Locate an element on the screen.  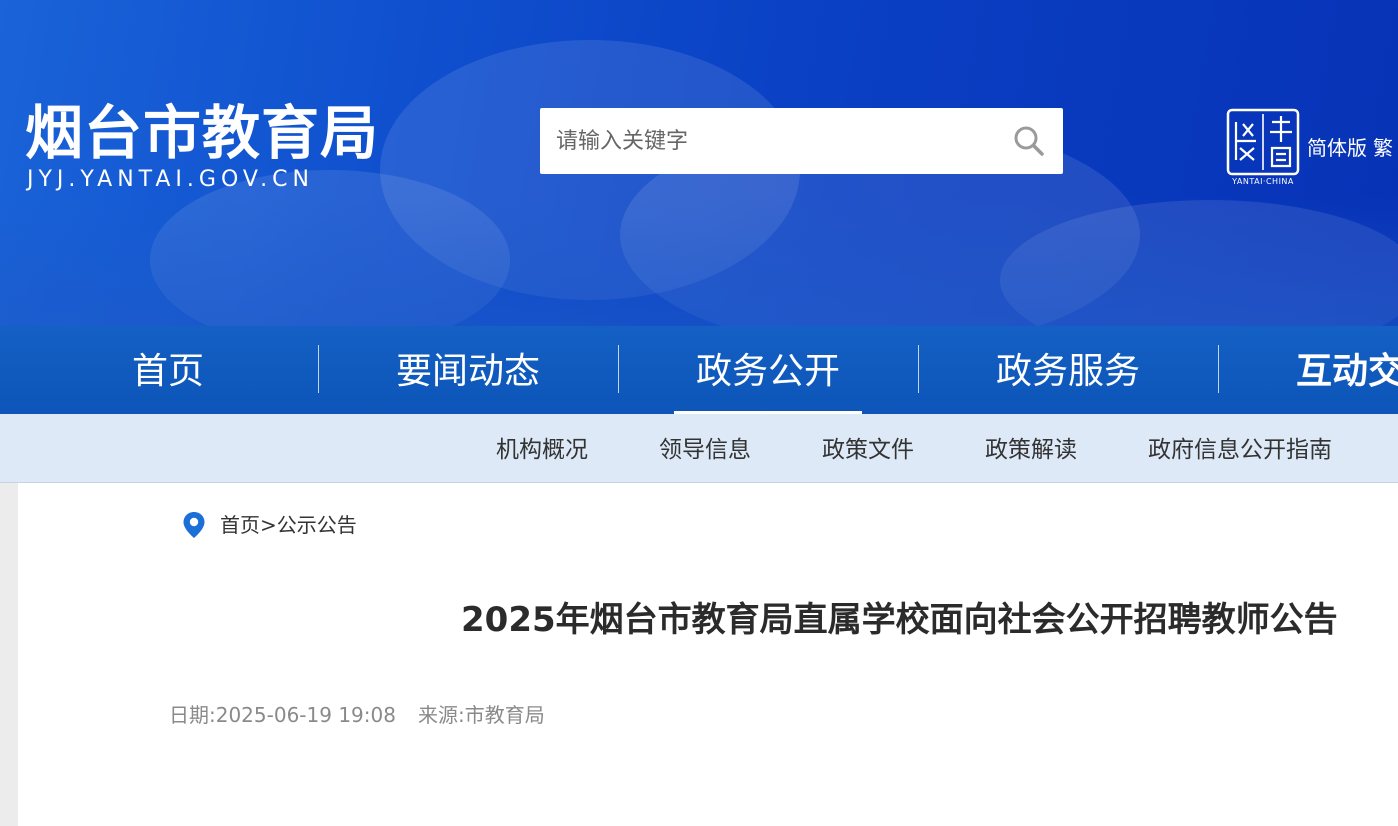
search-box is located at coordinates (801, 141).